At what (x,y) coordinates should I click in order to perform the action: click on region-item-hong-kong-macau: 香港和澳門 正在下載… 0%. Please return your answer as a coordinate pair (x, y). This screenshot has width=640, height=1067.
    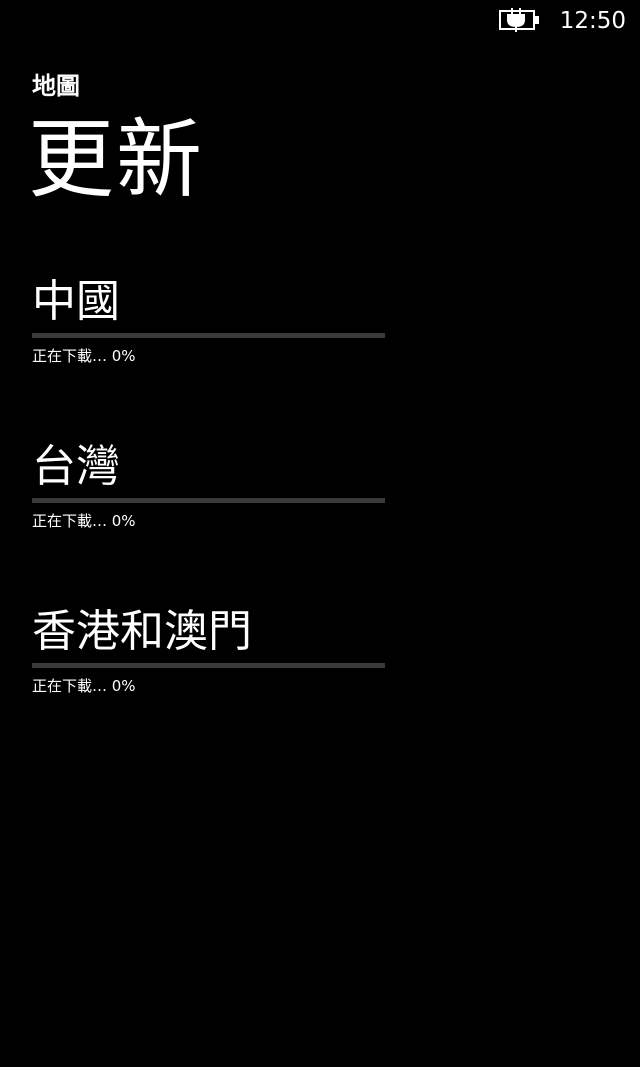
    Looking at the image, I should click on (208, 650).